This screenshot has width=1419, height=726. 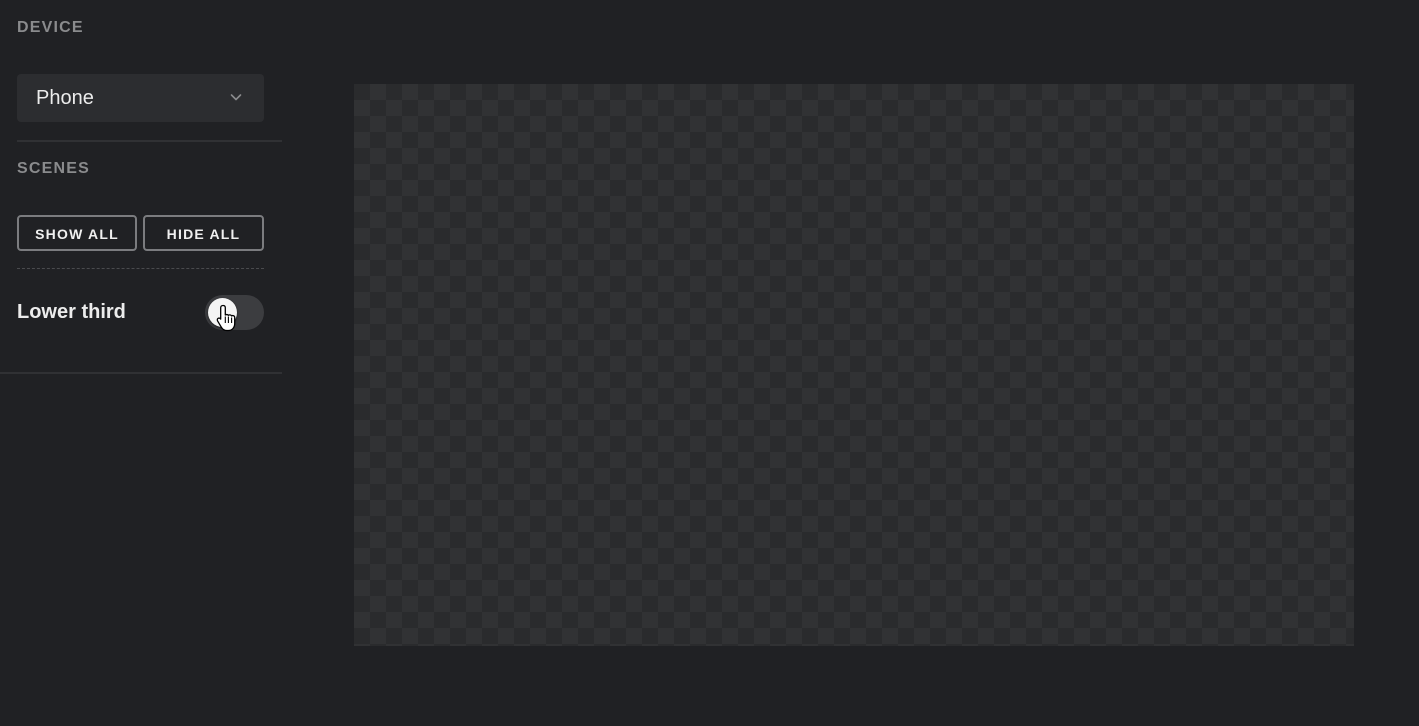 I want to click on device-heading: DEVICE, so click(x=50, y=27).